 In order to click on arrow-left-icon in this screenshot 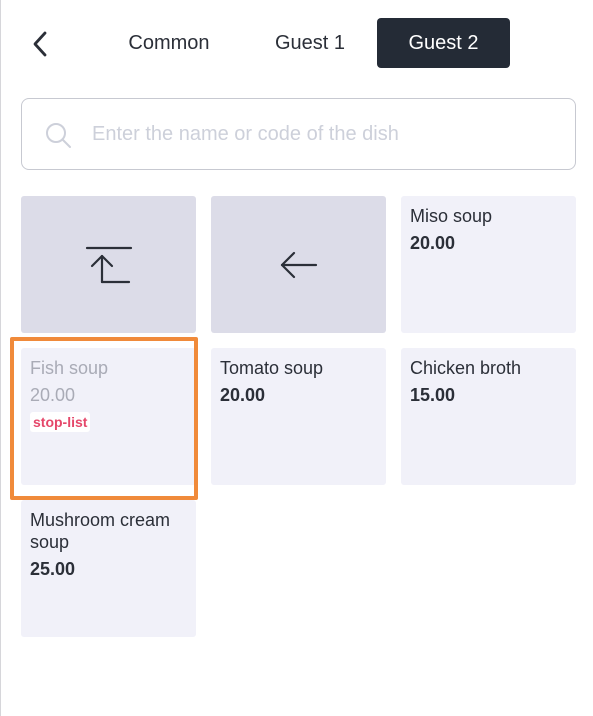, I will do `click(298, 264)`.